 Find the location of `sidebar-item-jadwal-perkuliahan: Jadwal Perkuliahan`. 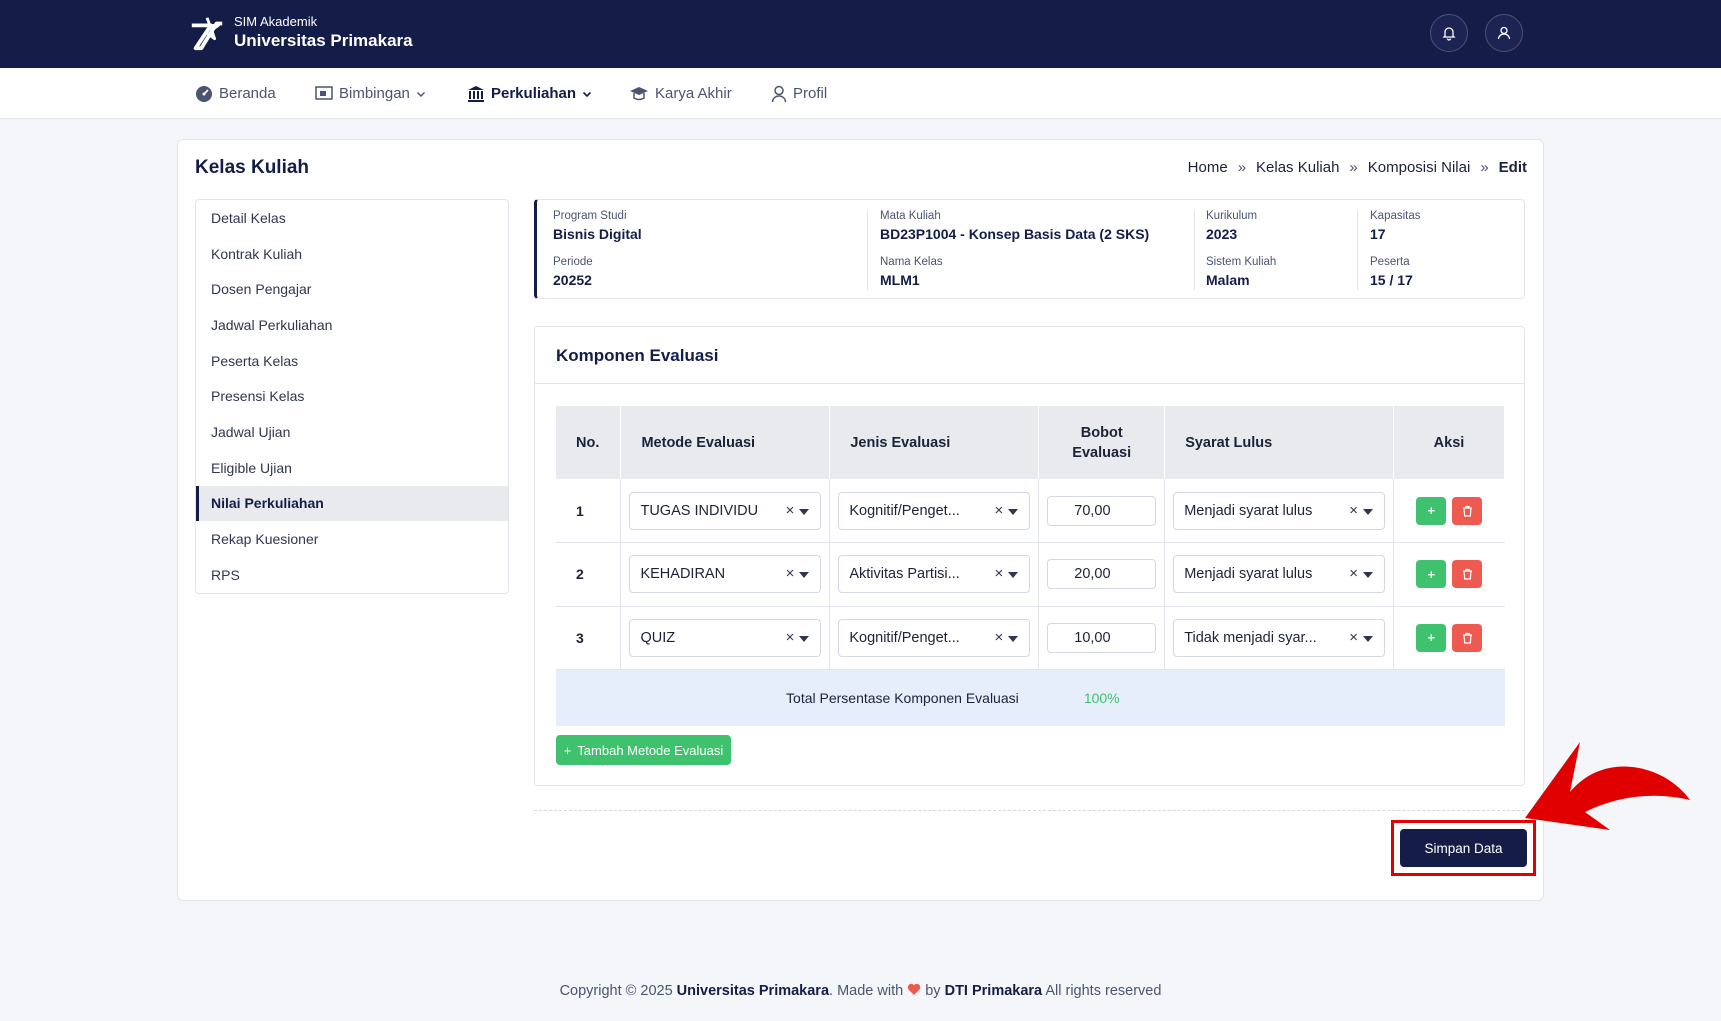

sidebar-item-jadwal-perkuliahan: Jadwal Perkuliahan is located at coordinates (352, 325).